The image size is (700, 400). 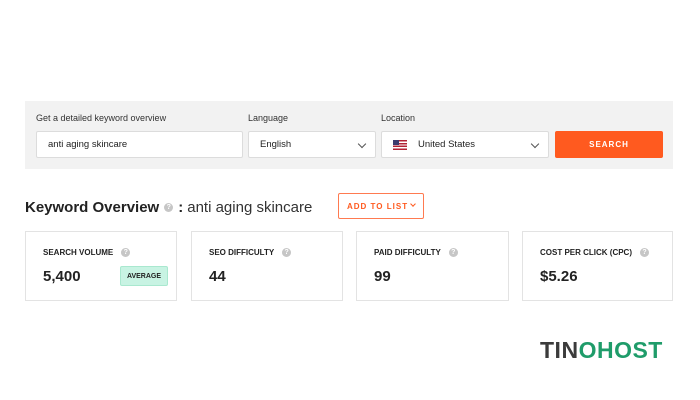 I want to click on keyword-overview-heading: Keyword Overview ? : anti aging skincare, so click(x=168, y=207).